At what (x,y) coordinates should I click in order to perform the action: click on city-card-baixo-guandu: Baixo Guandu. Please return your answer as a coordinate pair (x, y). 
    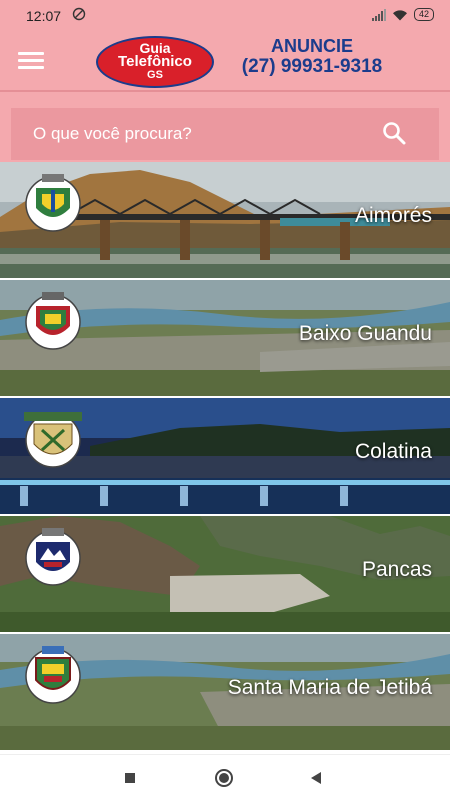
    Looking at the image, I should click on (225, 338).